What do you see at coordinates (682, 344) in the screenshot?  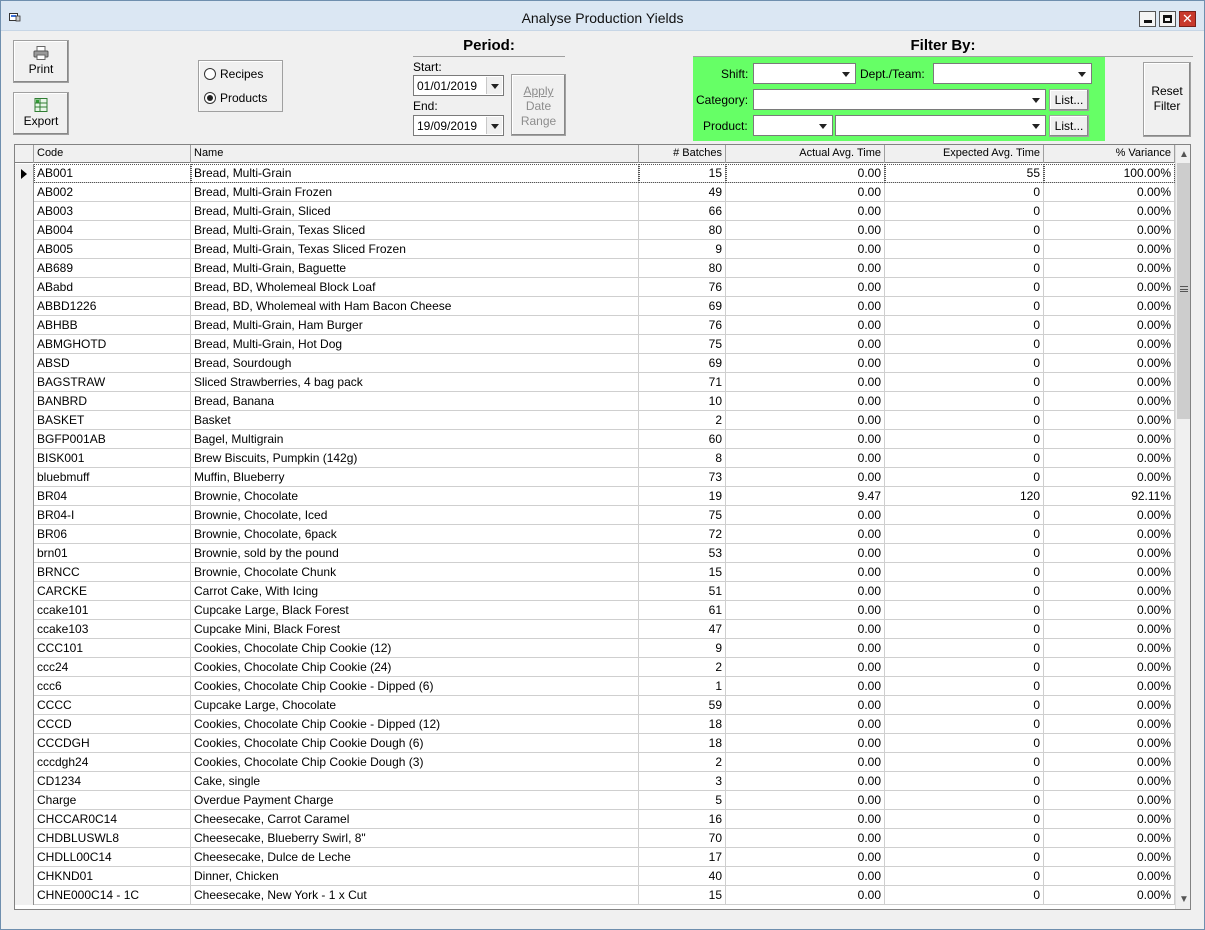 I see `batches-cell: 75` at bounding box center [682, 344].